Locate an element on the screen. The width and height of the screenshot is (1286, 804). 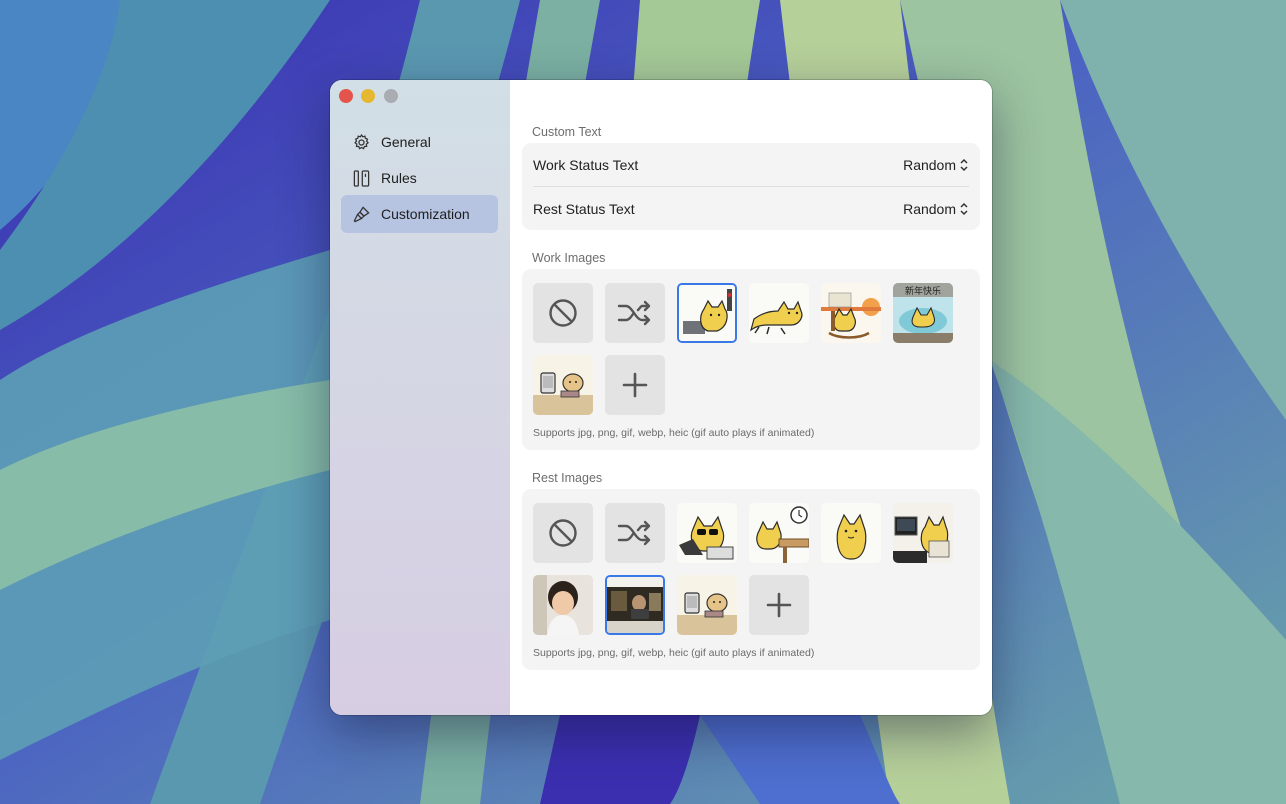
sidebar-item-customization: Customization is located at coordinates (419, 214).